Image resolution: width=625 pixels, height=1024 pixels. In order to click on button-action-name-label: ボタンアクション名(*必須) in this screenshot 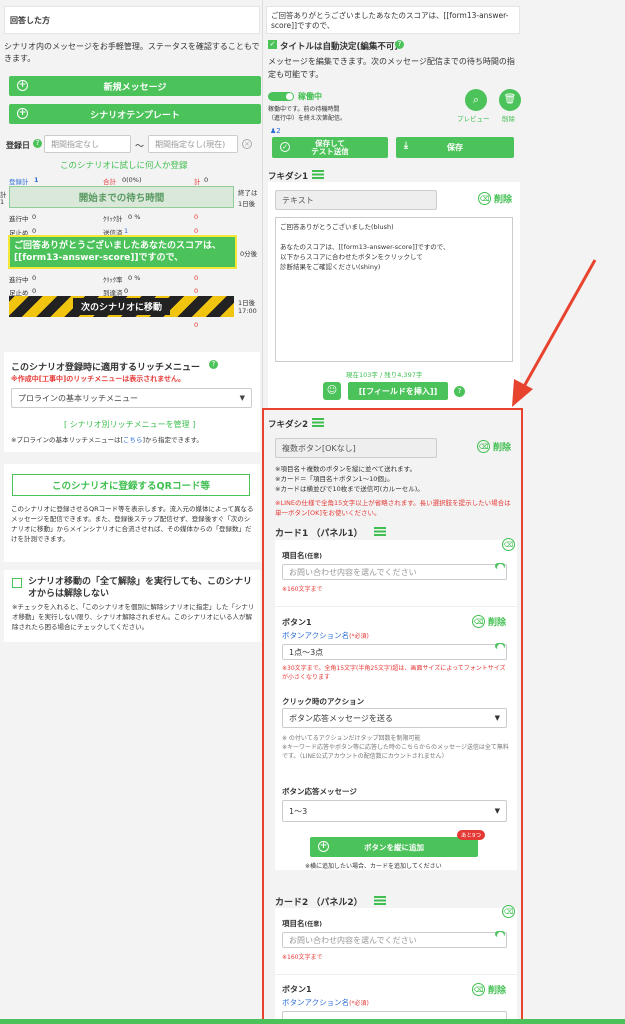, I will do `click(325, 635)`.